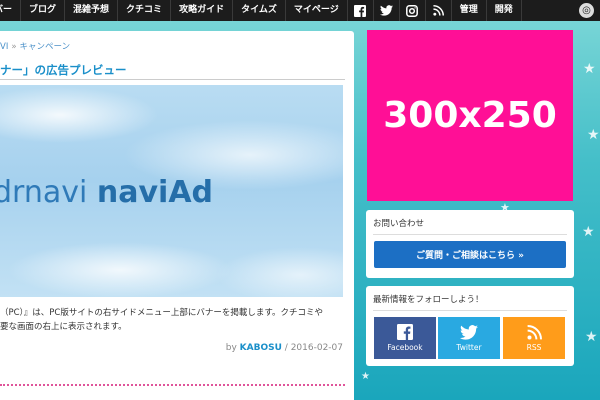 The height and width of the screenshot is (400, 600). Describe the element at coordinates (261, 348) in the screenshot. I see `author-link: KABOSU` at that location.